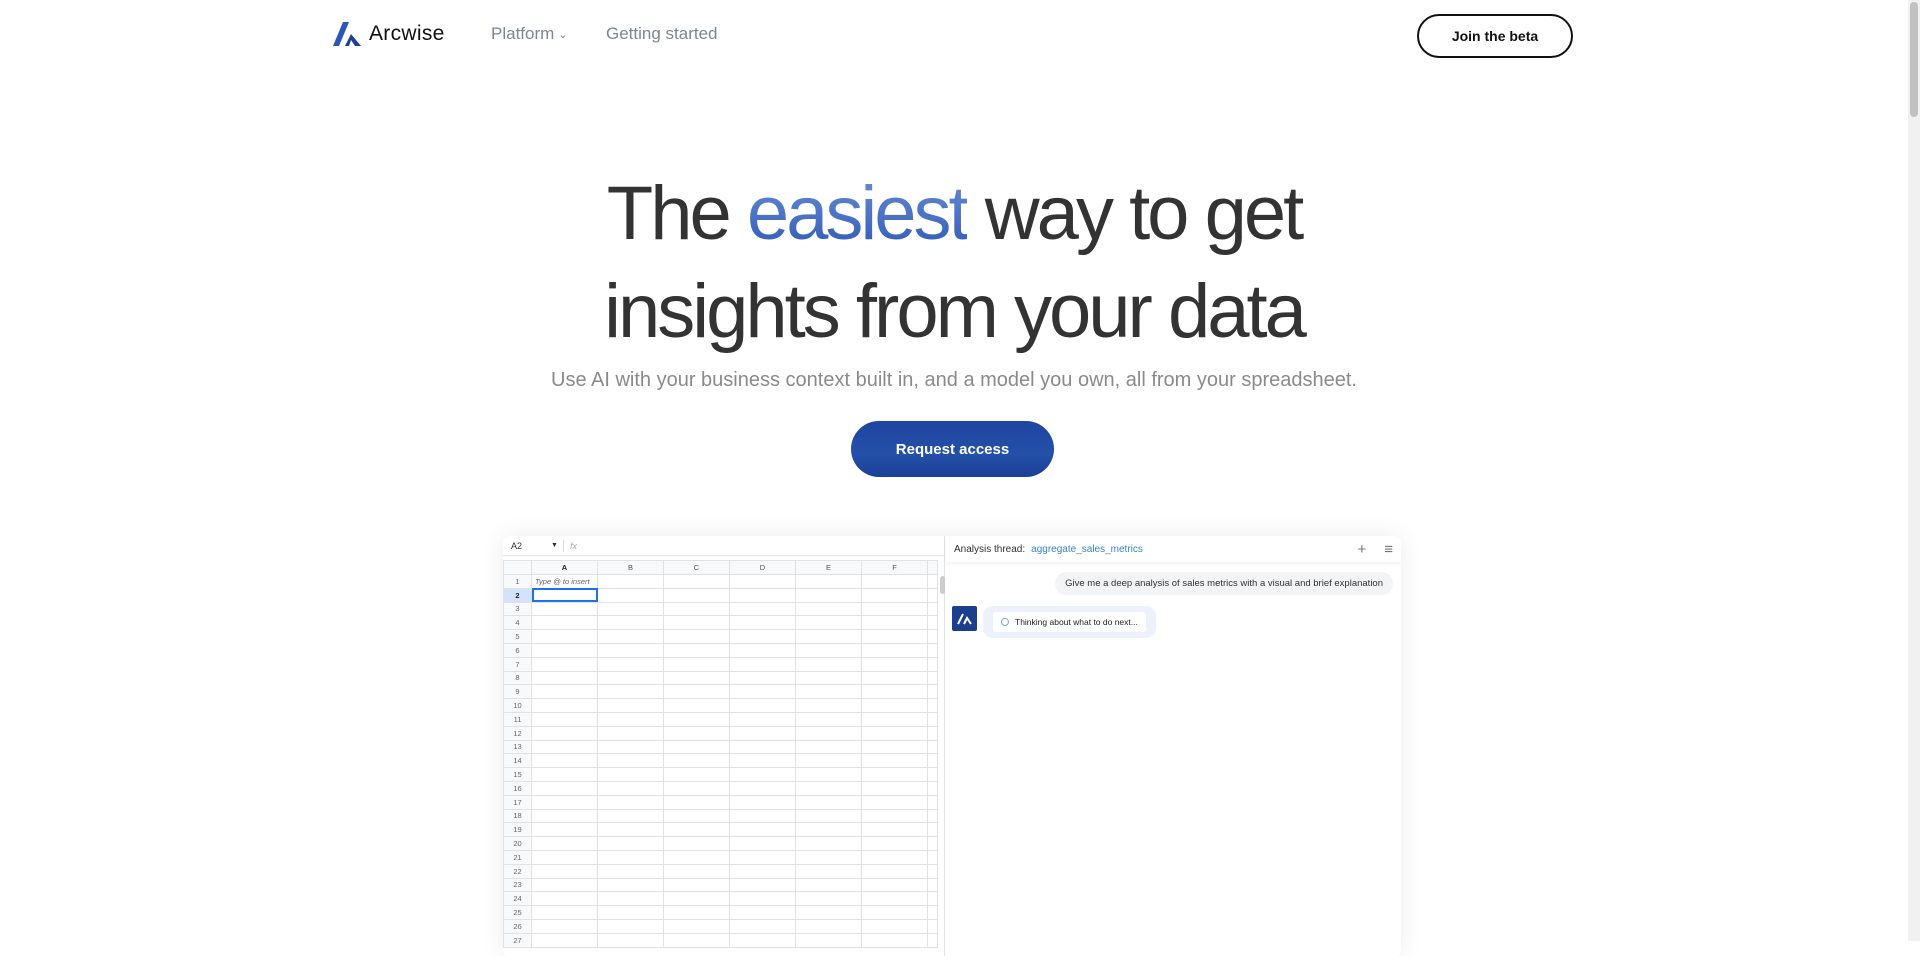  Describe the element at coordinates (1914, 59) in the screenshot. I see `scrollbar-thumb` at that location.